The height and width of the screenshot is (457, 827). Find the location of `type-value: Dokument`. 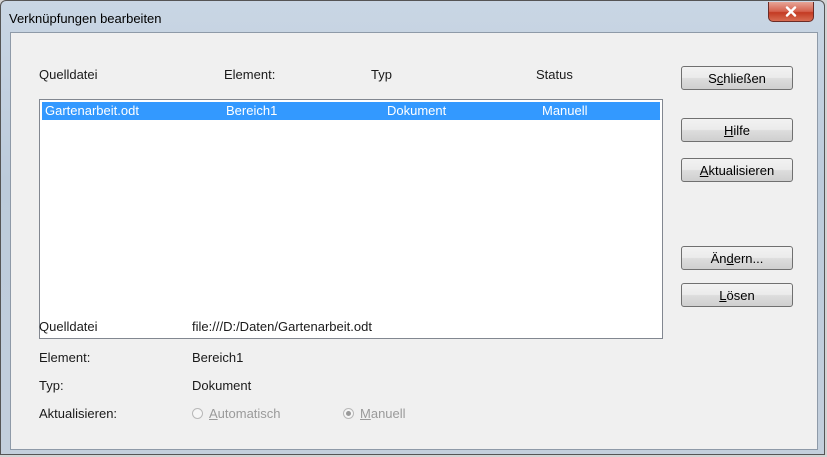

type-value: Dokument is located at coordinates (222, 385).